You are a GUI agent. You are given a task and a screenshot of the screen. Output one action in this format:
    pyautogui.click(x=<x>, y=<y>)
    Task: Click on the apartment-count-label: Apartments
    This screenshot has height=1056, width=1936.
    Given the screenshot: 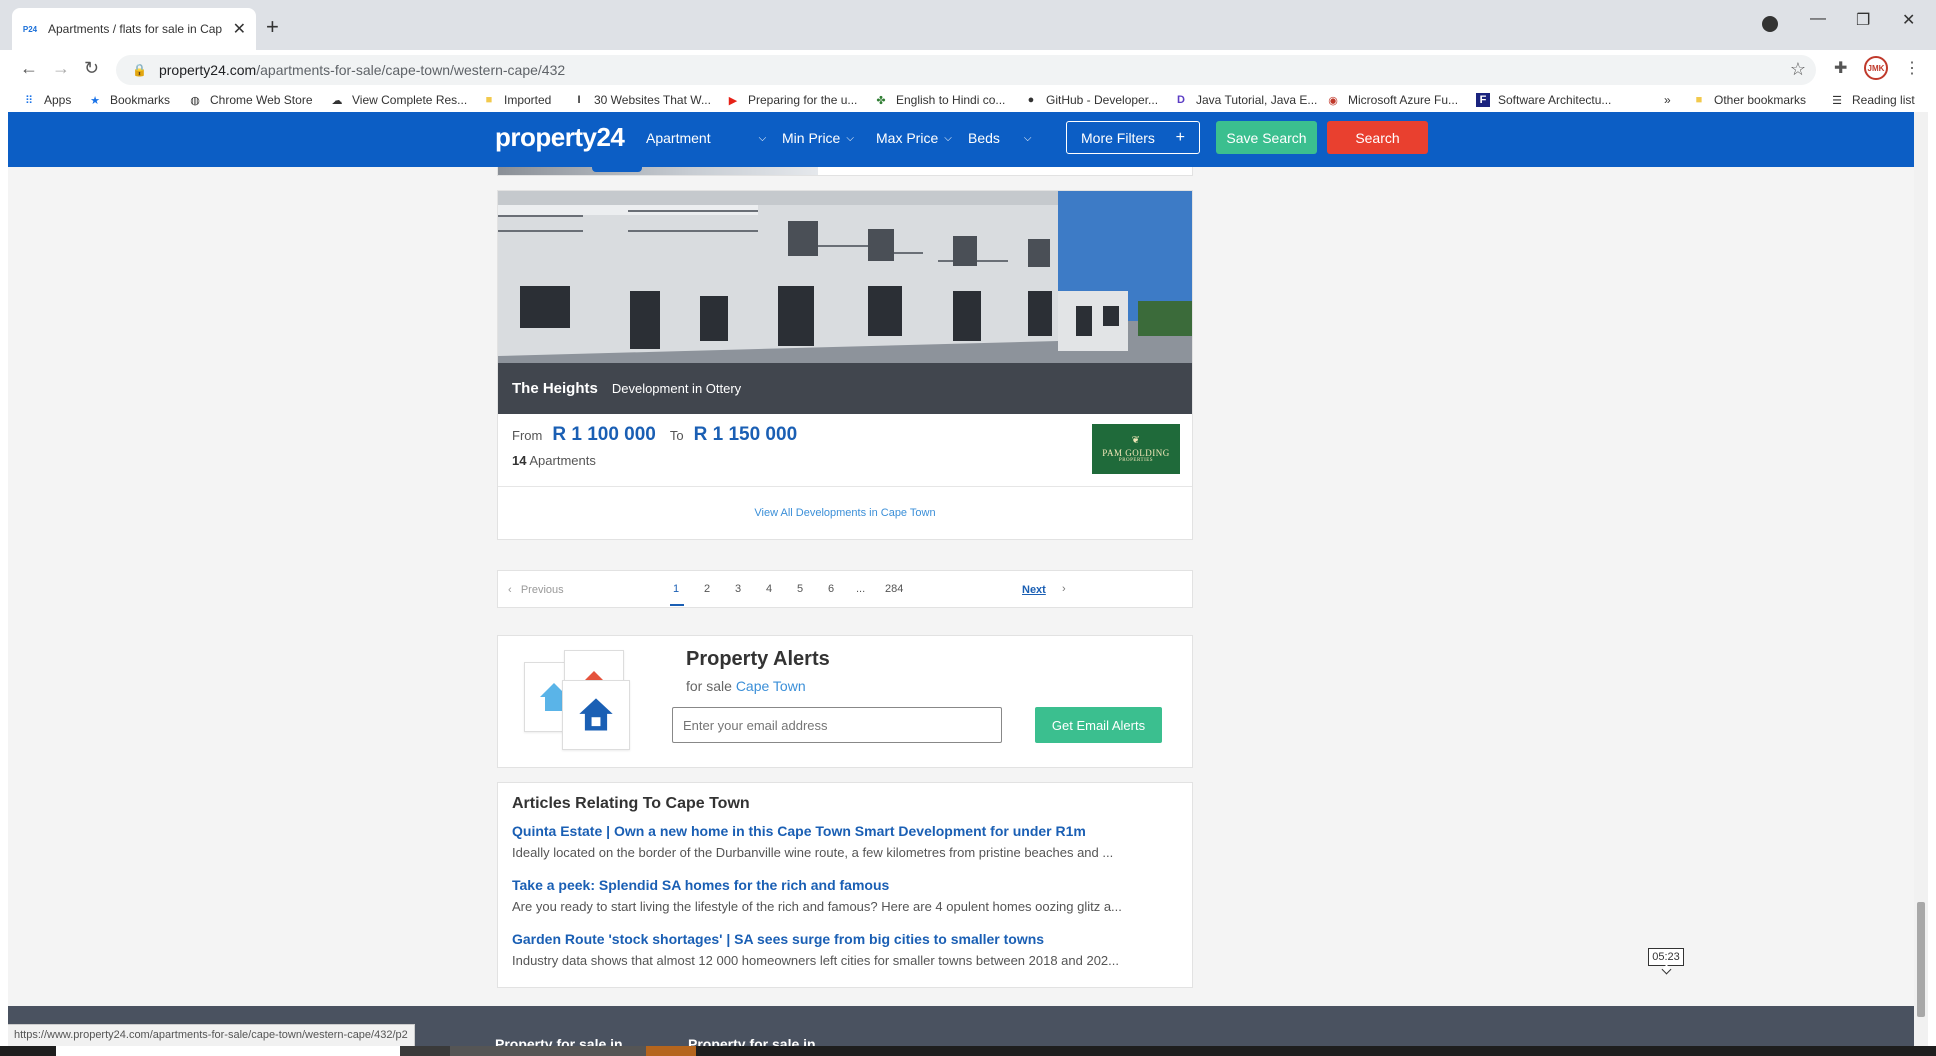 What is the action you would take?
    pyautogui.click(x=562, y=460)
    